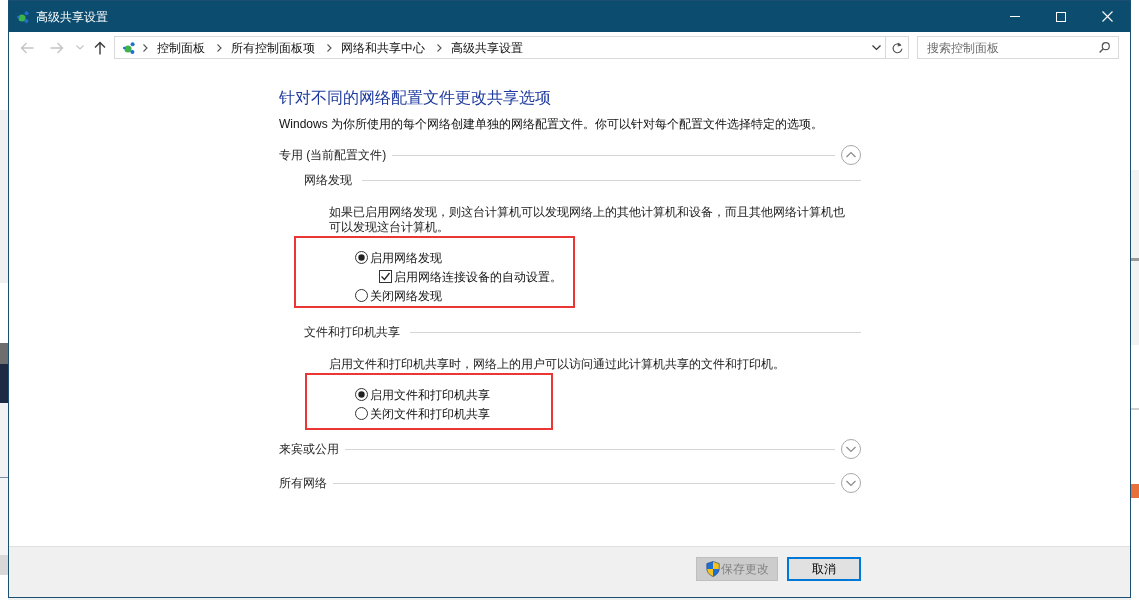 The width and height of the screenshot is (1139, 600). What do you see at coordinates (57, 47) in the screenshot?
I see `forward-arrow-icon` at bounding box center [57, 47].